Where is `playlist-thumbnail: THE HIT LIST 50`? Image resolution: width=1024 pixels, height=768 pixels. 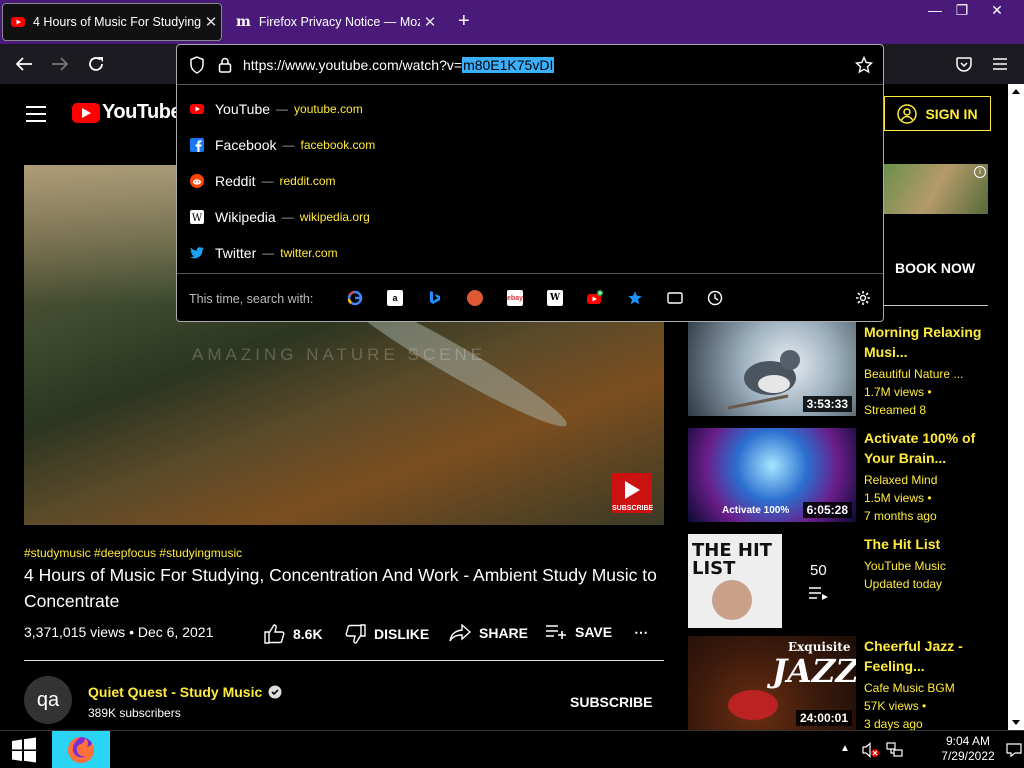 playlist-thumbnail: THE HIT LIST 50 is located at coordinates (772, 581).